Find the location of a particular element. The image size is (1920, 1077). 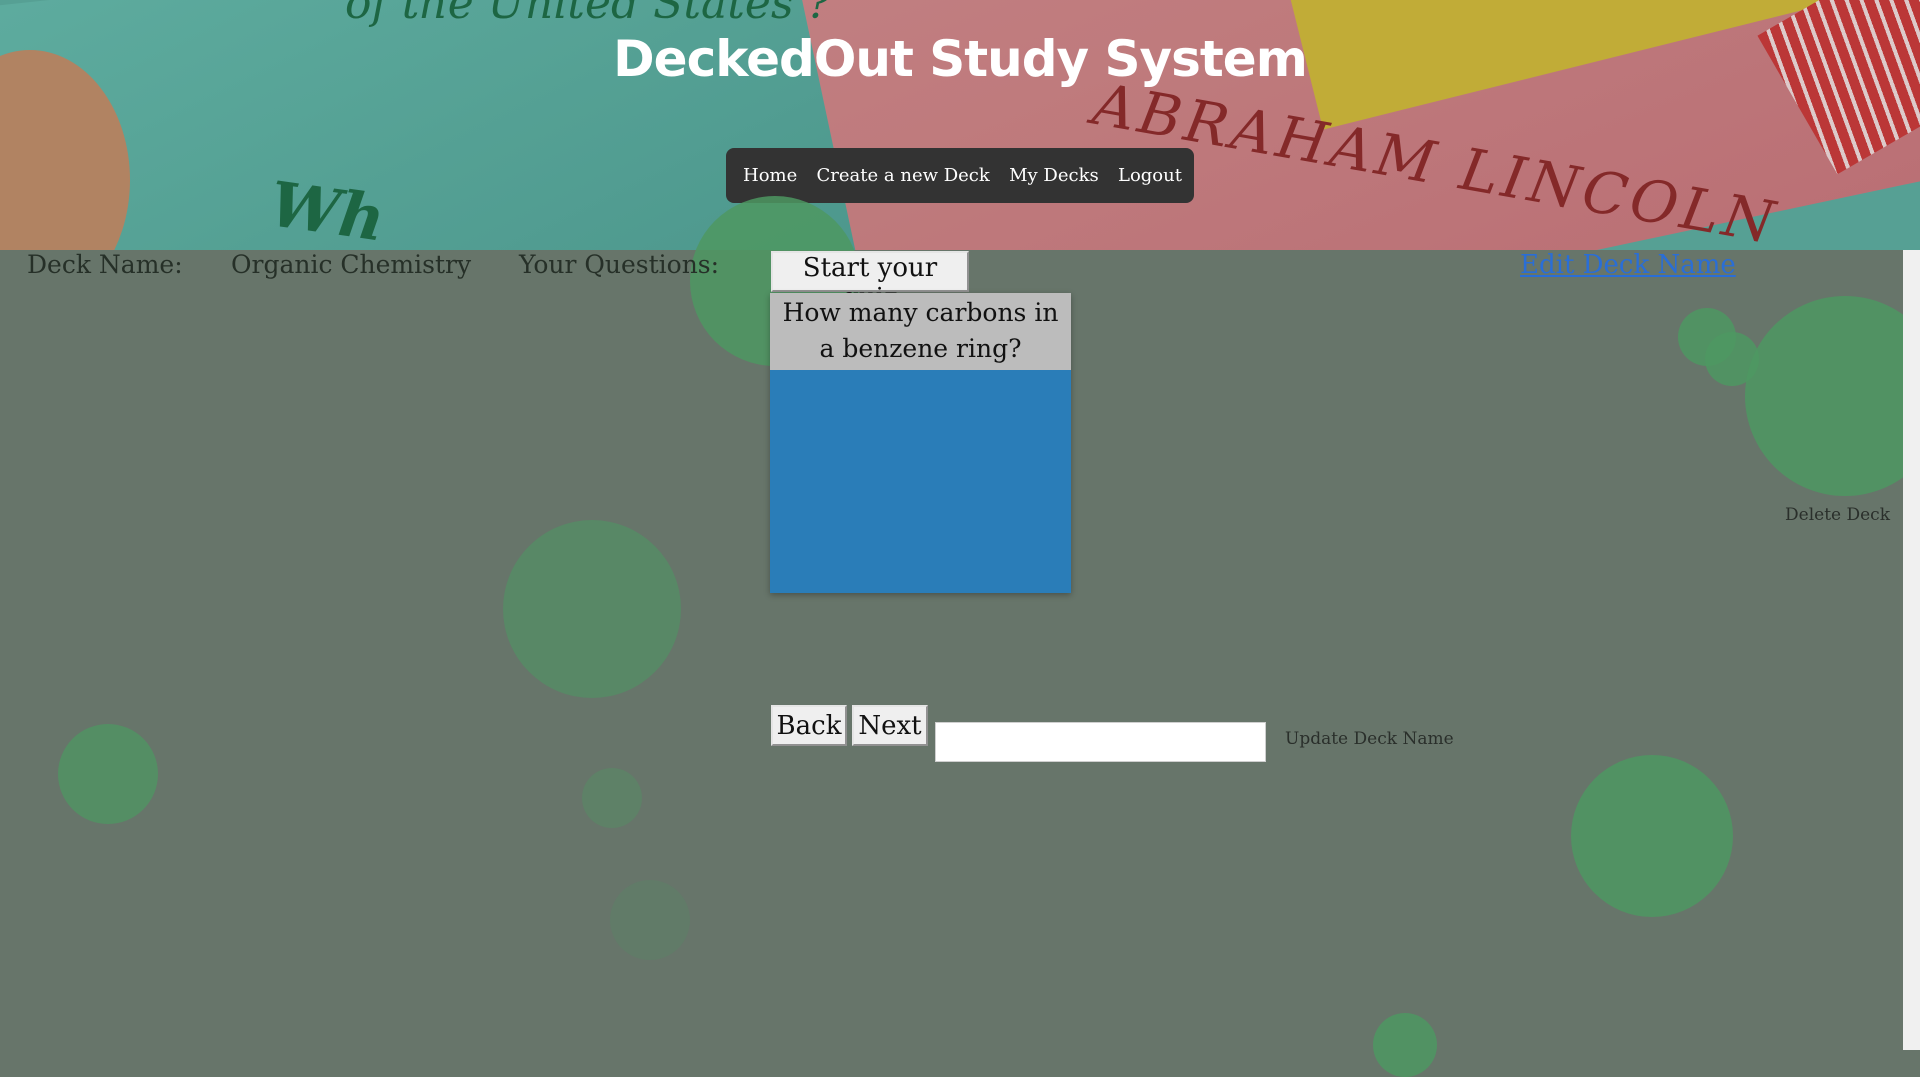

nav-my-decks-link: My Decks is located at coordinates (1054, 175).